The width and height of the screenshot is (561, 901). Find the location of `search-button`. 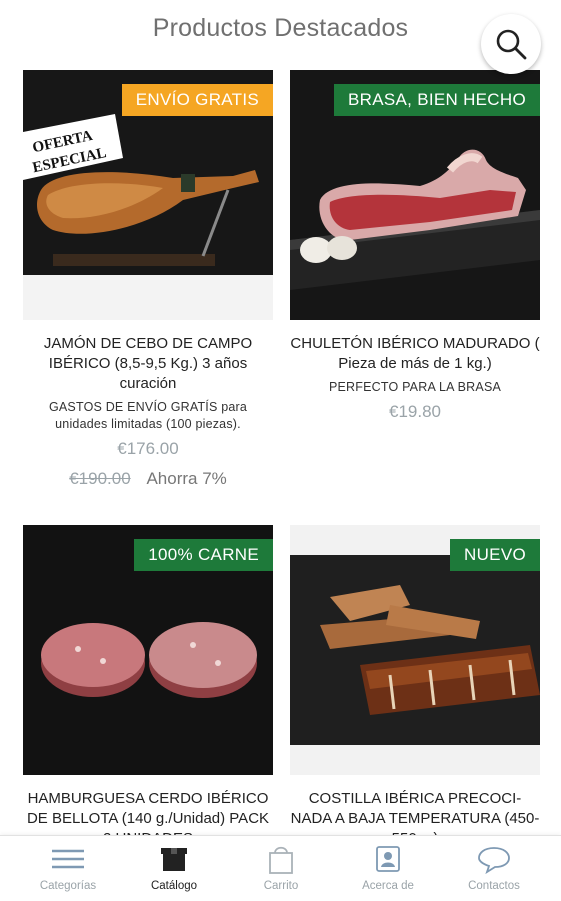

search-button is located at coordinates (511, 44).